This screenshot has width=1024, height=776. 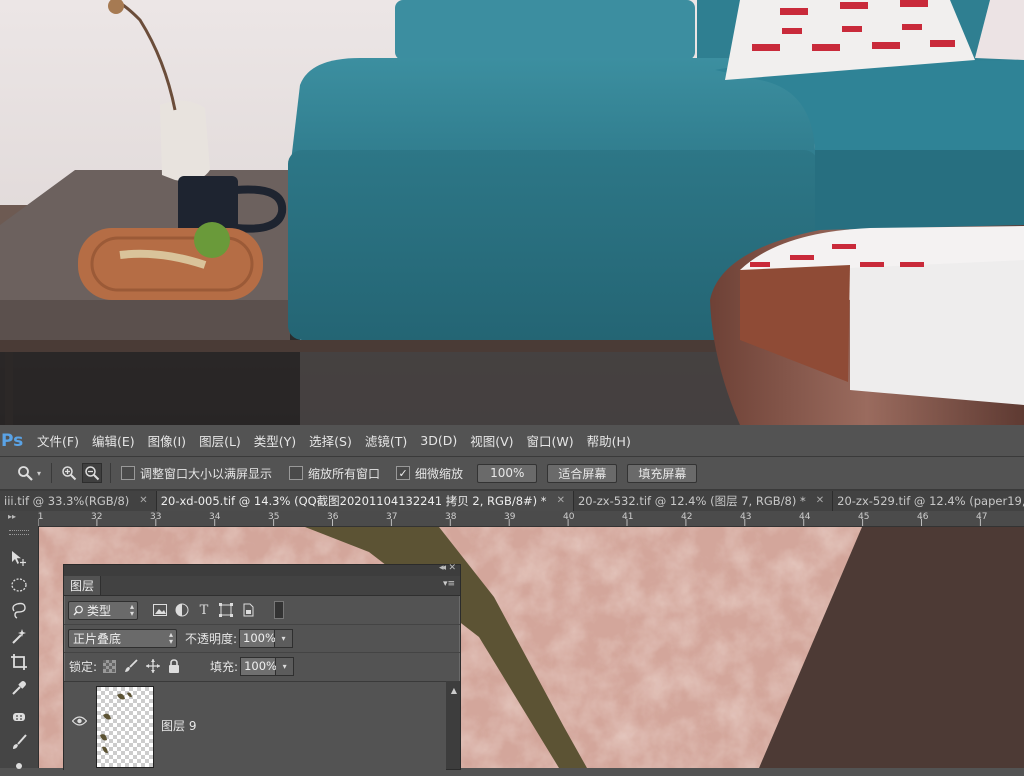 What do you see at coordinates (178, 725) in the screenshot?
I see `layer-name: 图层 9` at bounding box center [178, 725].